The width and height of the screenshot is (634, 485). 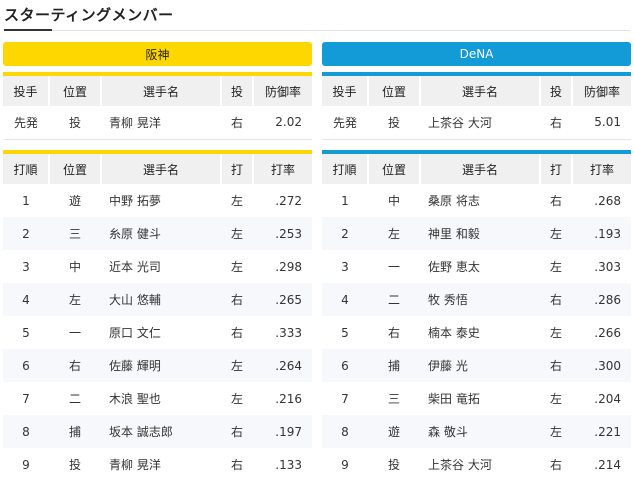 What do you see at coordinates (460, 465) in the screenshot?
I see `player-name: 上茶谷 大河` at bounding box center [460, 465].